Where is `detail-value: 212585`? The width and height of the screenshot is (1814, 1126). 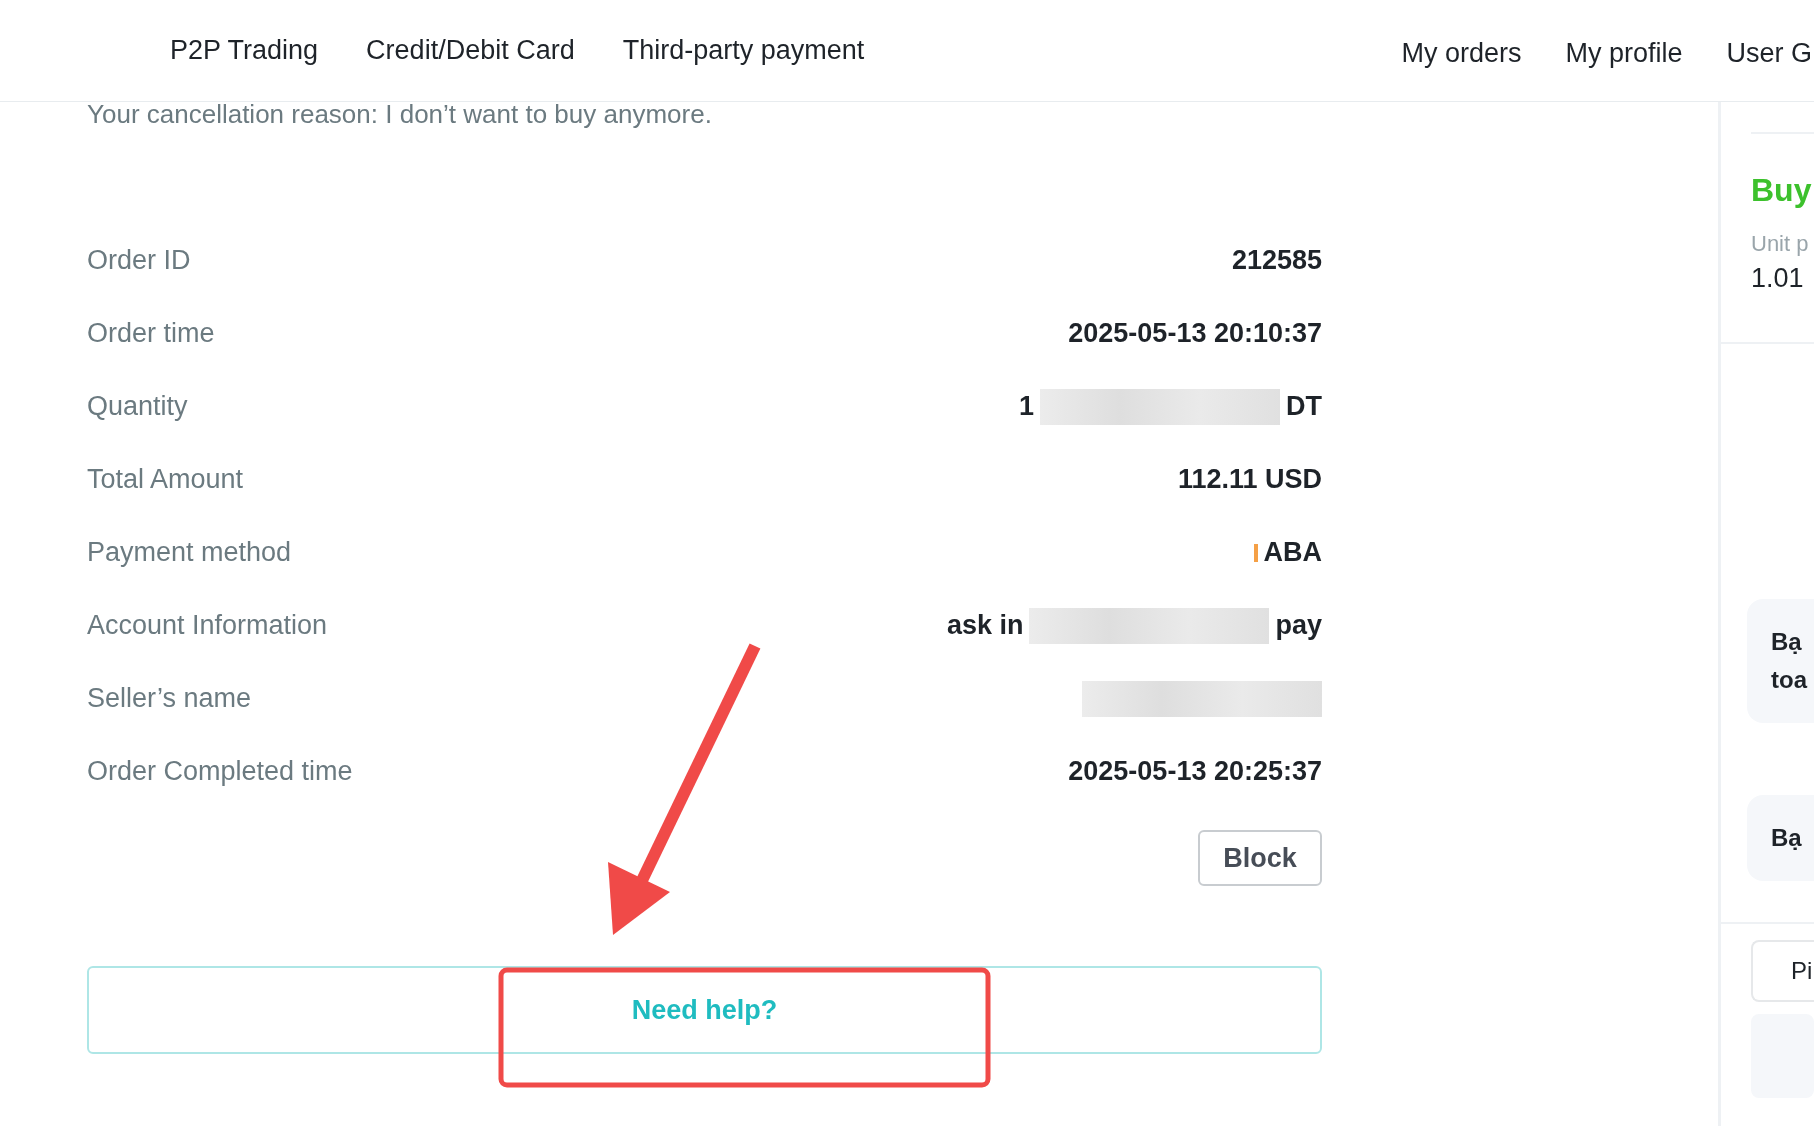
detail-value: 212585 is located at coordinates (1276, 260).